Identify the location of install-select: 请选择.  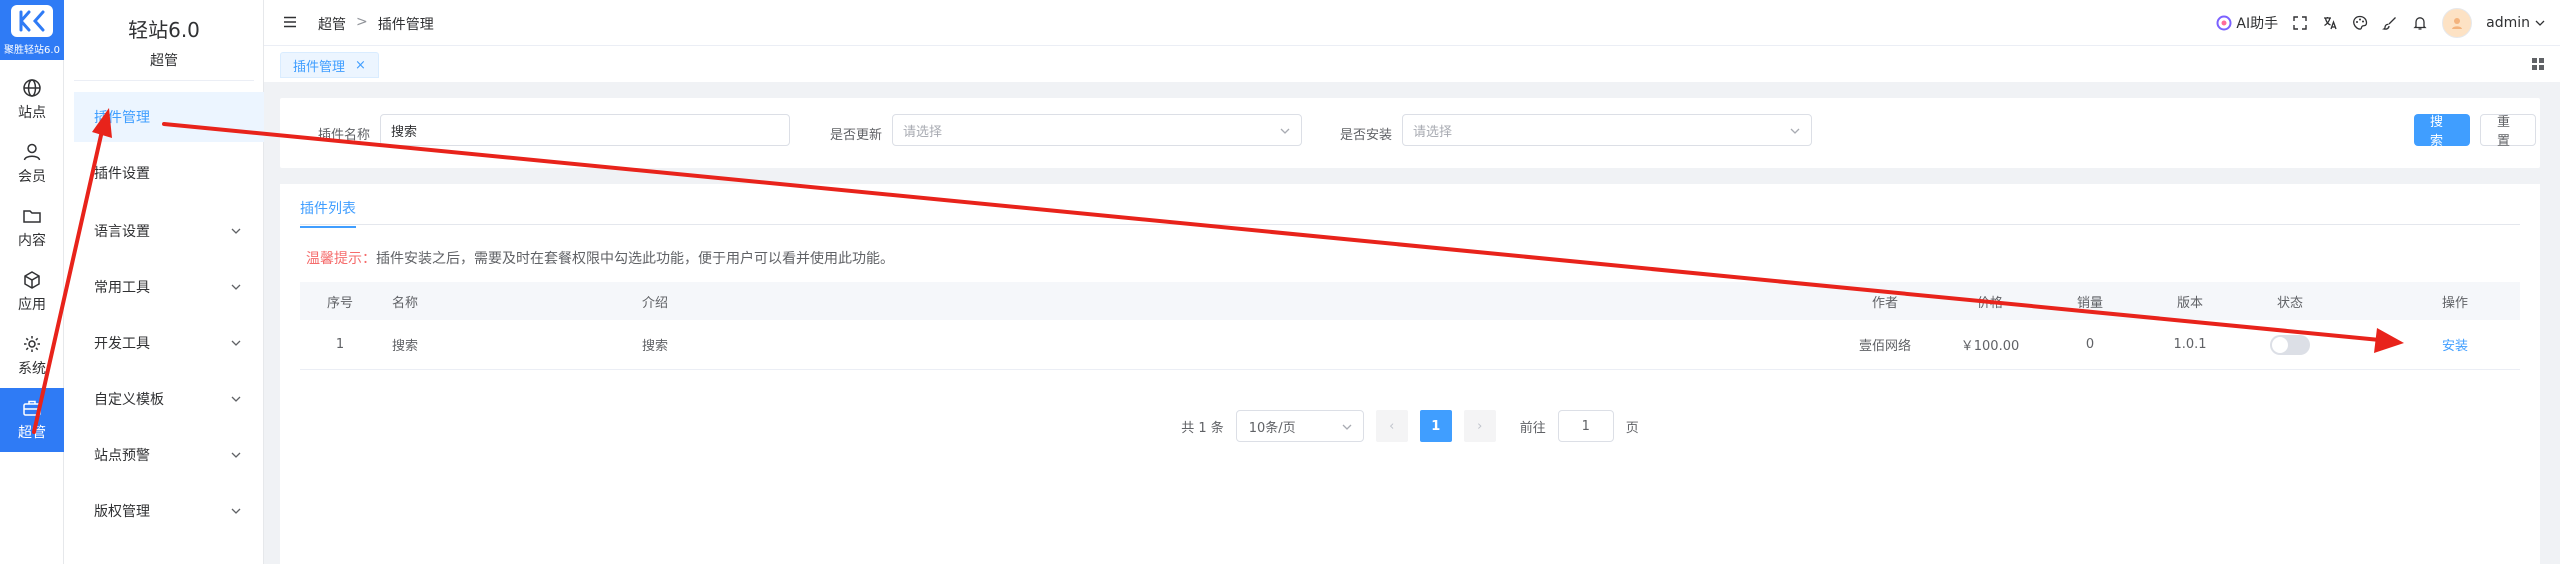
(1607, 130).